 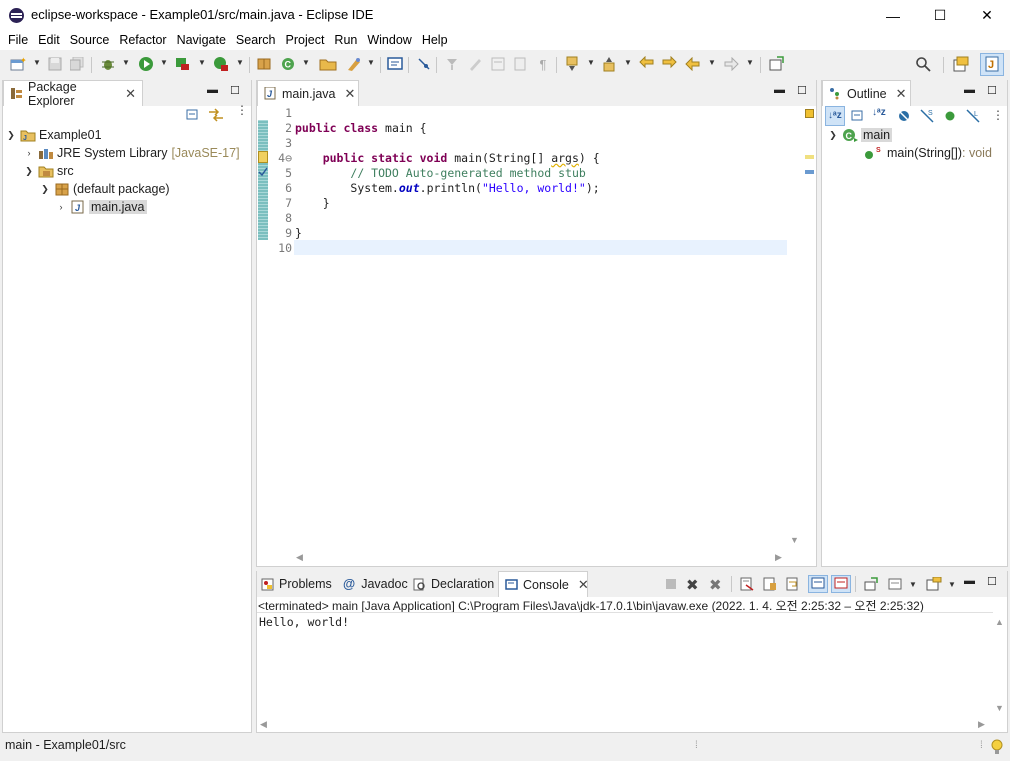 I want to click on menu-edit: Edit, so click(x=45, y=40).